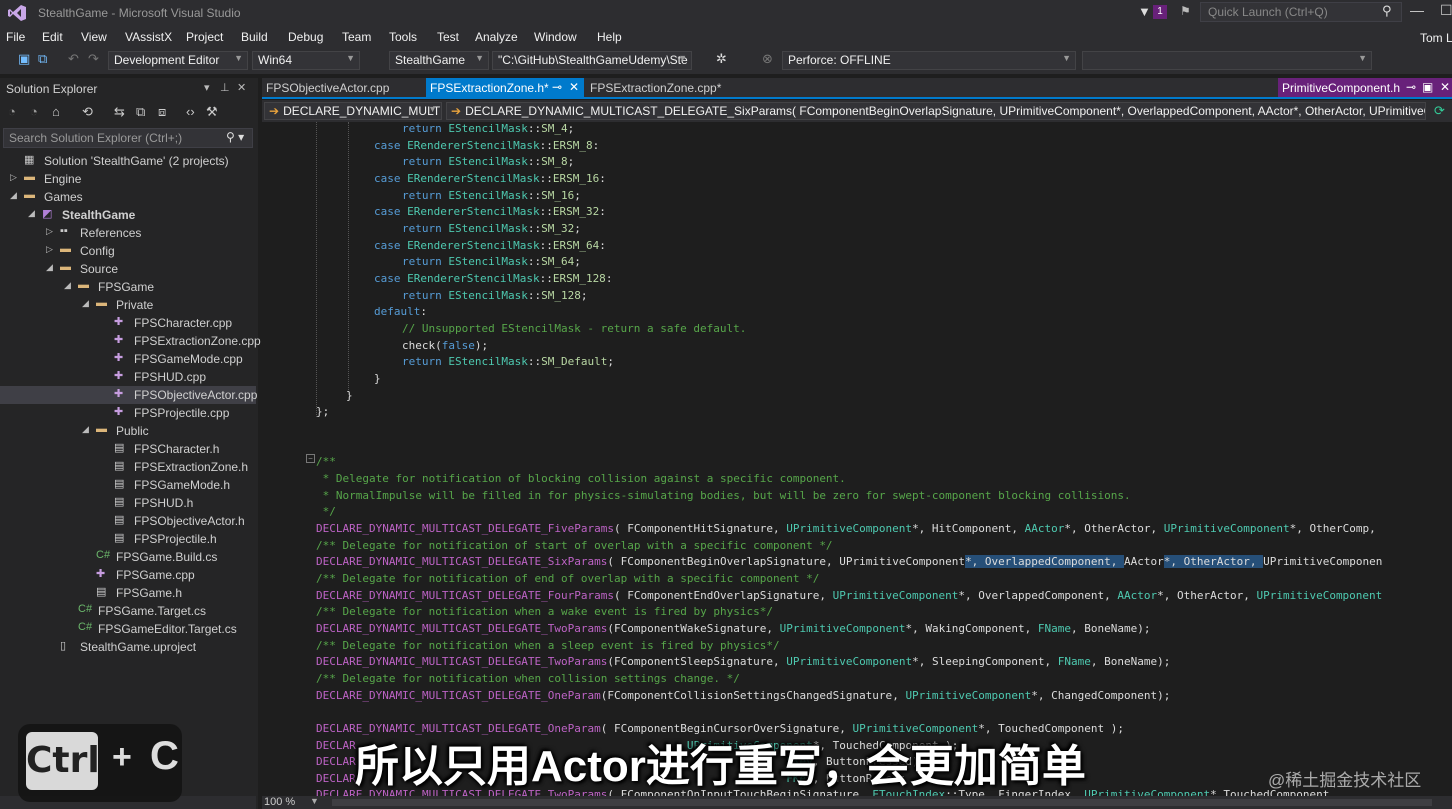 Image resolution: width=1452 pixels, height=809 pixels. What do you see at coordinates (130, 341) in the screenshot?
I see `tree-item: ✚ FPSExtractionZone.cpp` at bounding box center [130, 341].